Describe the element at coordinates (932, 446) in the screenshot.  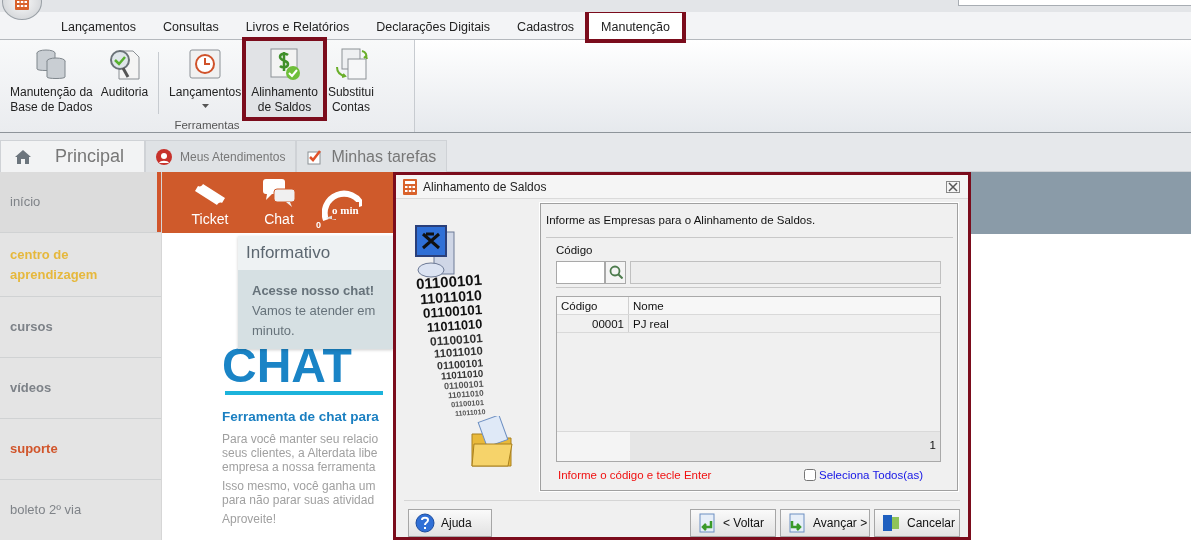
I see `row-count: 1` at that location.